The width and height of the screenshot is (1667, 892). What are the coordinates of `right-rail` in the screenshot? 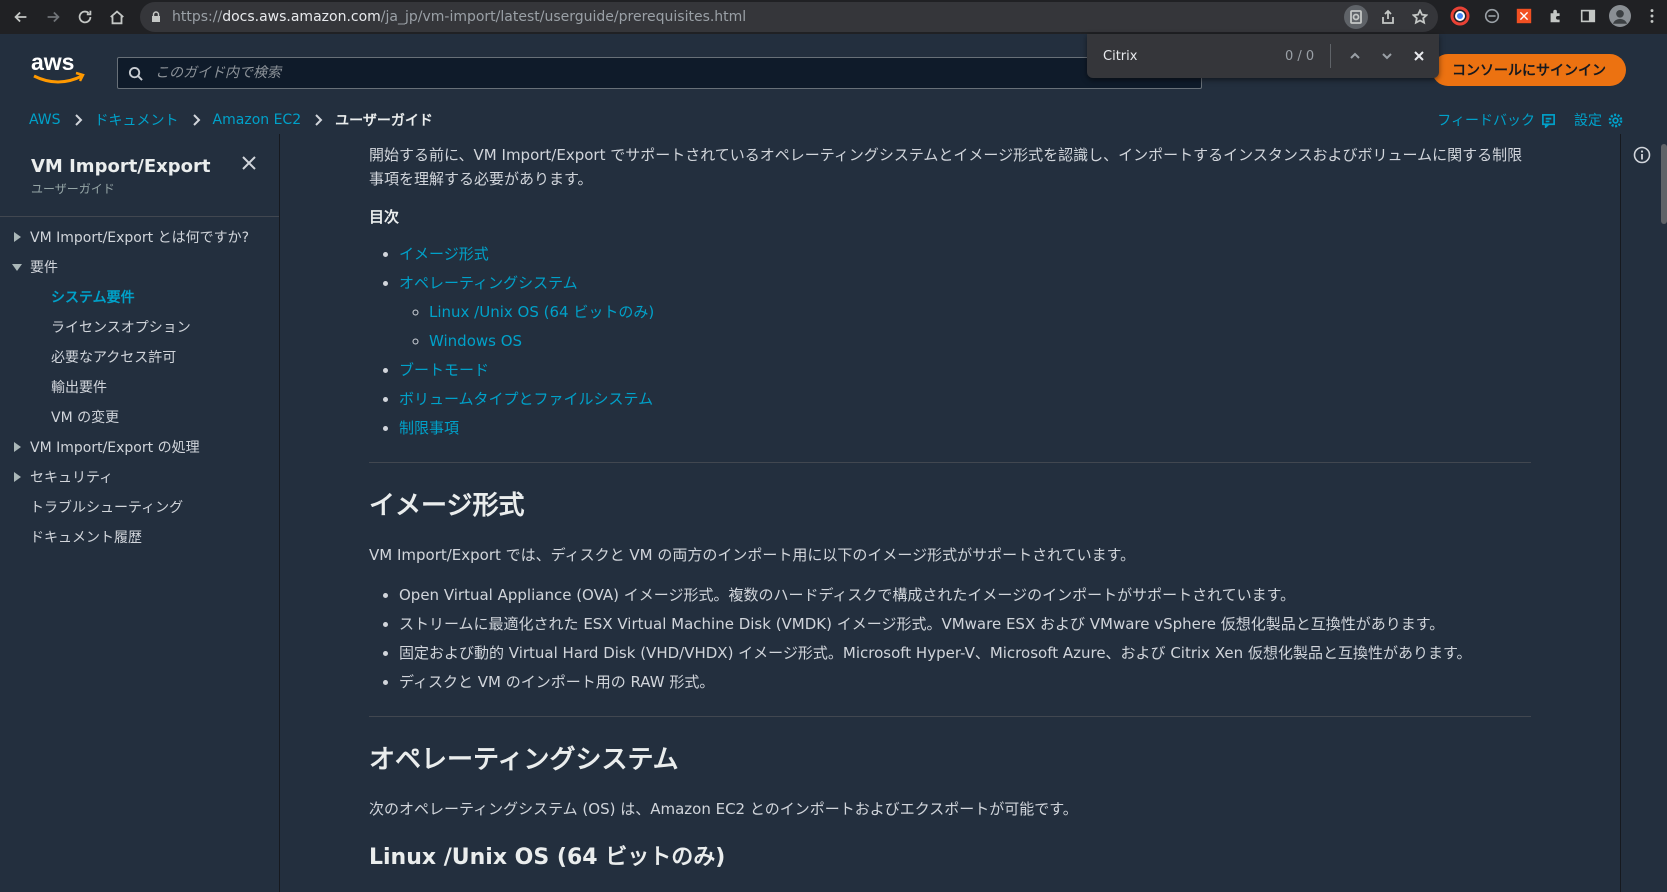 It's located at (1643, 513).